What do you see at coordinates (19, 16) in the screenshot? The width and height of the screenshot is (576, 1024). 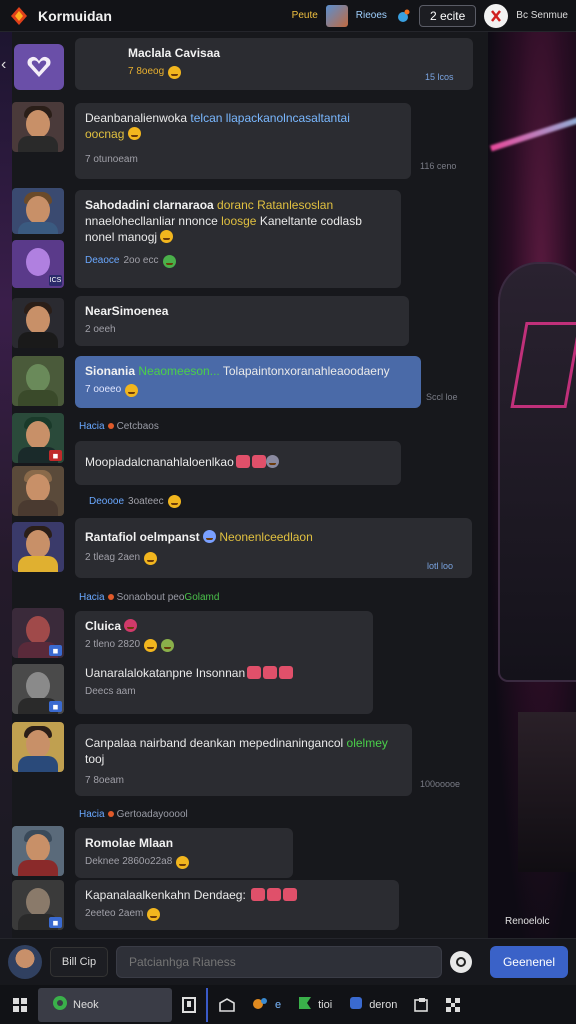 I see `app-logo-icon` at bounding box center [19, 16].